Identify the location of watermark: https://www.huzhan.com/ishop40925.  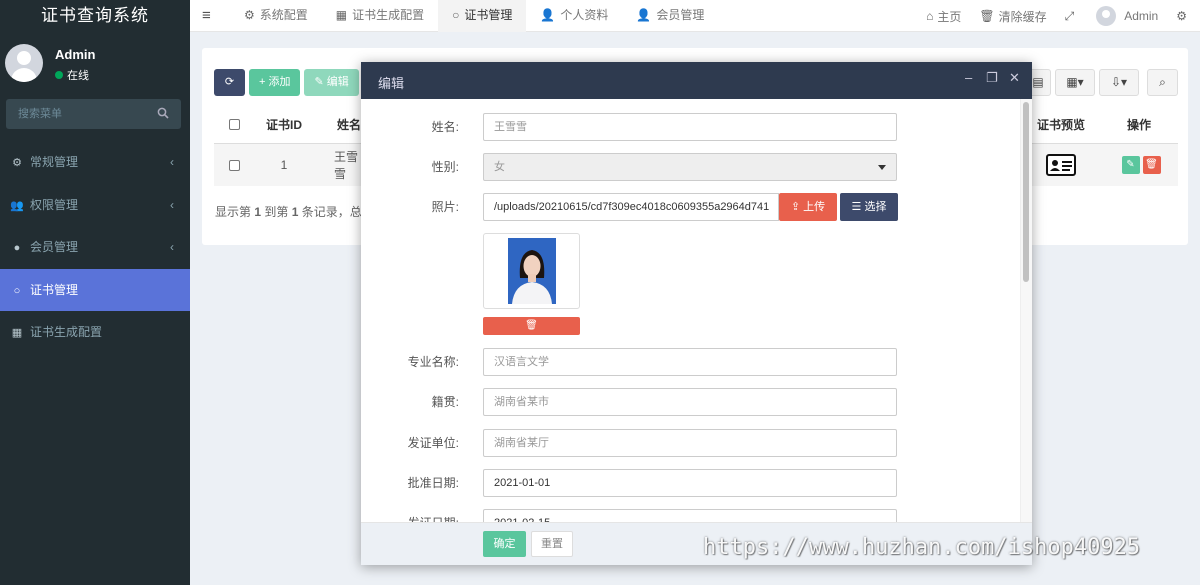
(922, 547).